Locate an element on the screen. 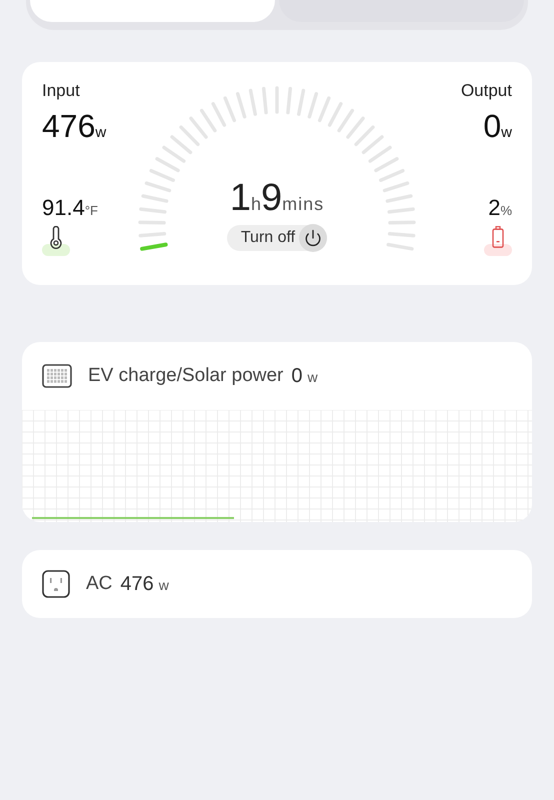 This screenshot has width=554, height=800. temperature-value: 91.4°F is located at coordinates (70, 208).